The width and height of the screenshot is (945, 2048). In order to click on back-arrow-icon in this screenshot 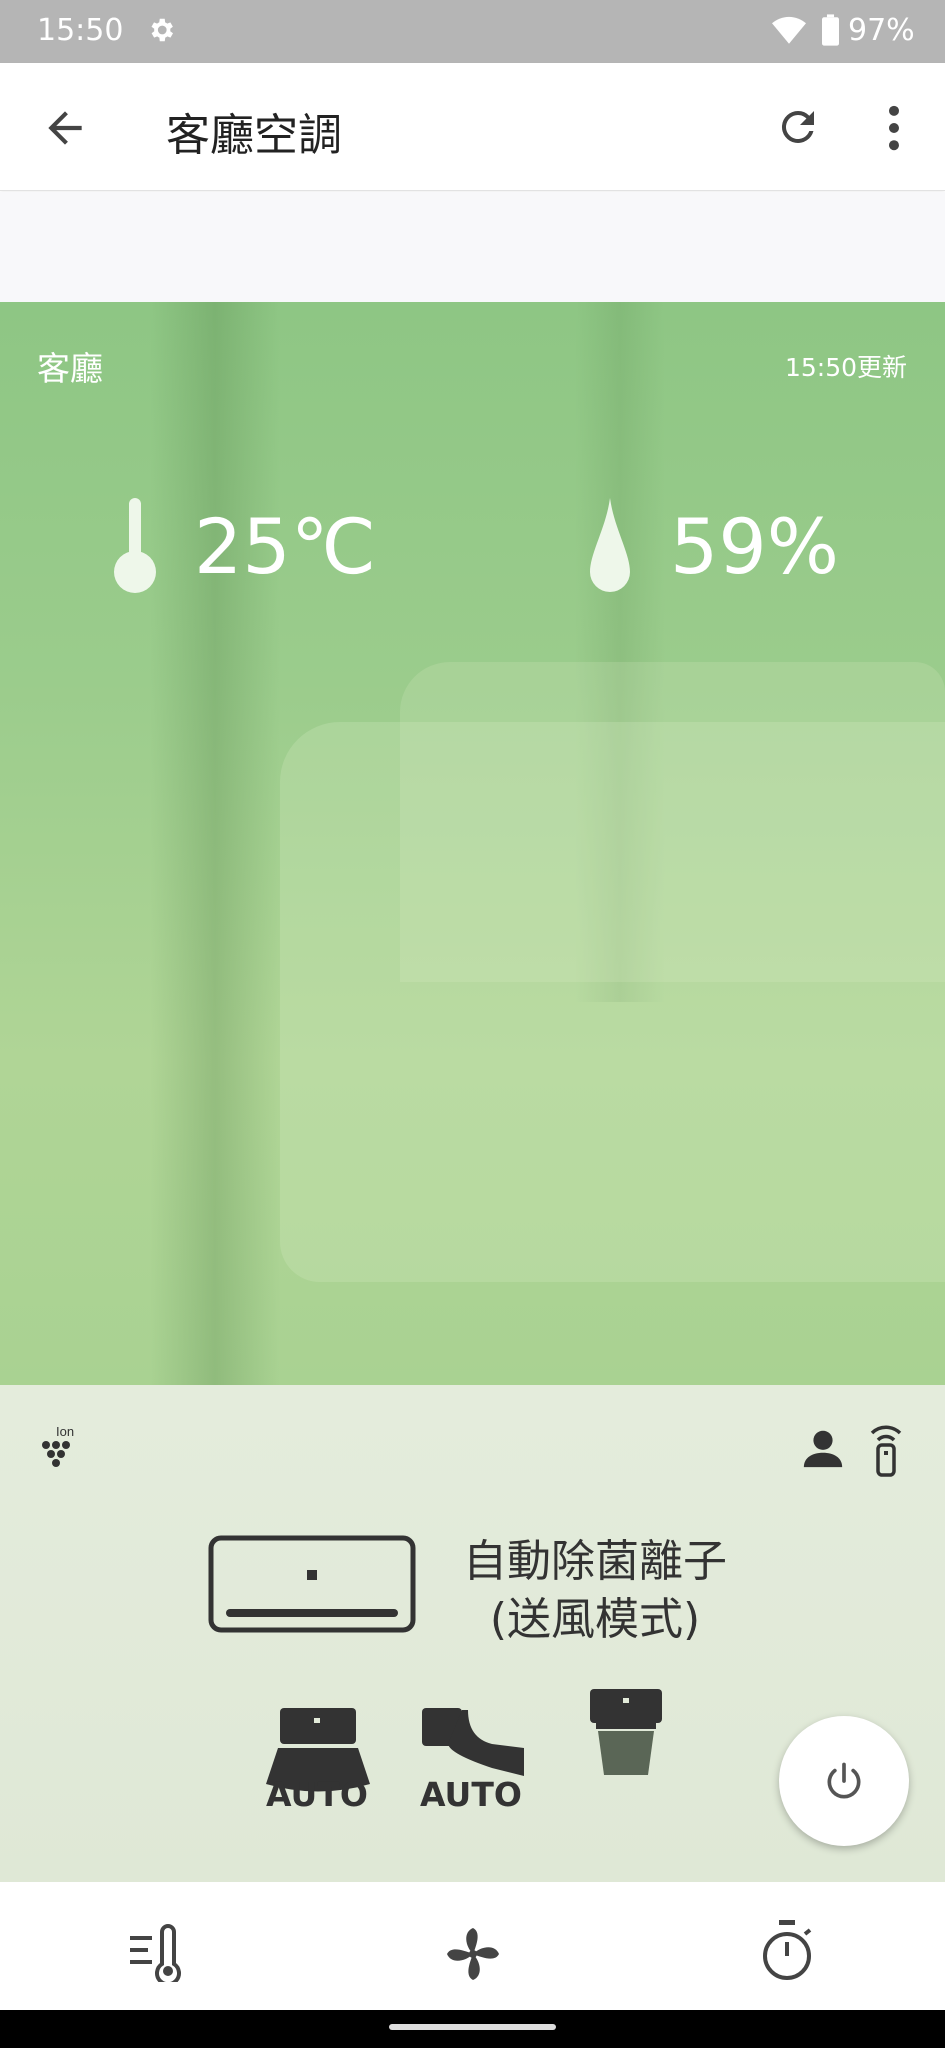, I will do `click(65, 128)`.